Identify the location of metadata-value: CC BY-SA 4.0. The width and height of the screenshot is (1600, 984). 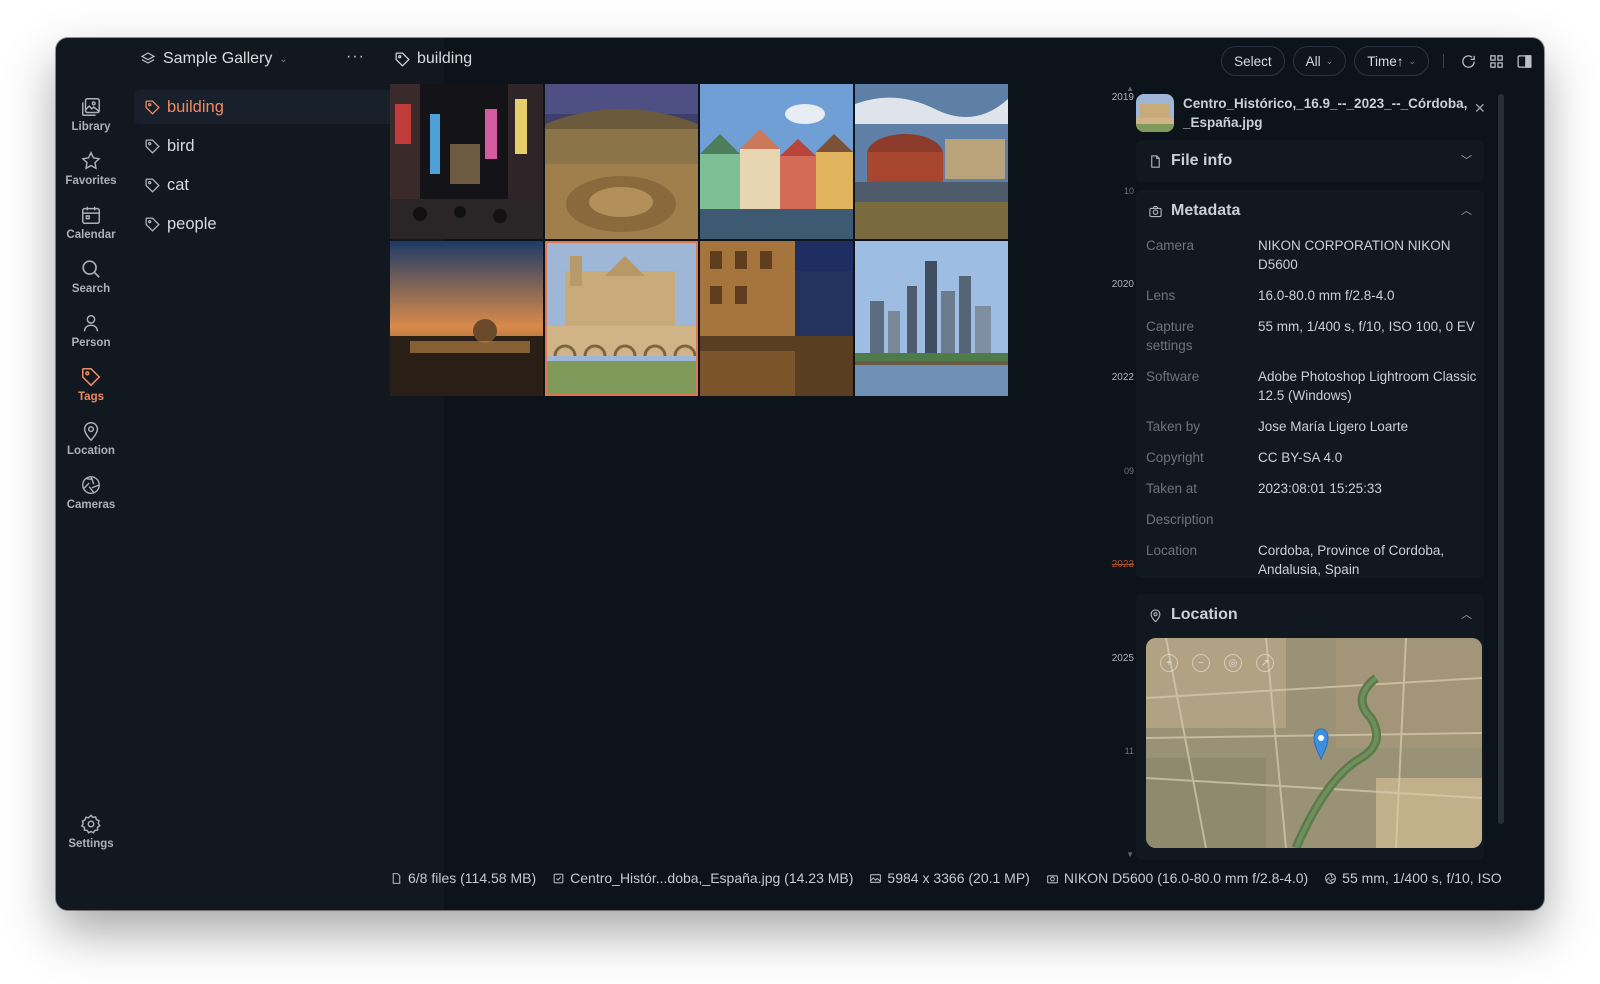
(1300, 457).